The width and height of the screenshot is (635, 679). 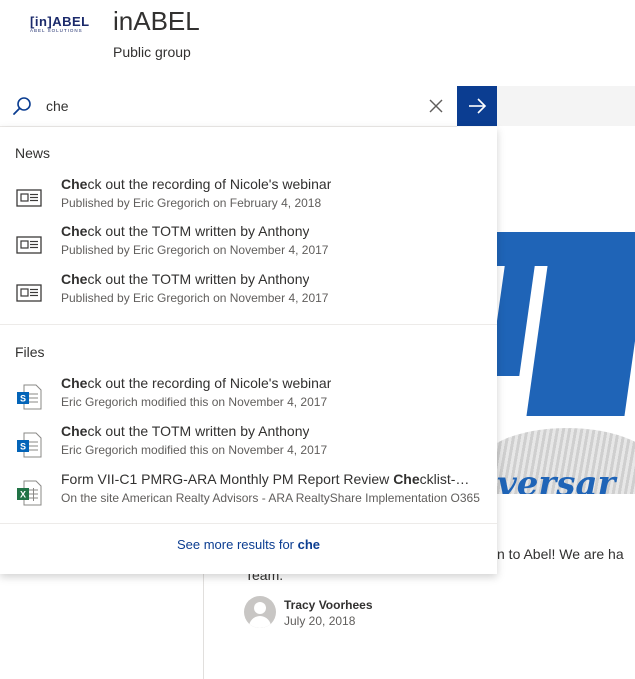 I want to click on author-name: Tracy Voorhees, so click(x=328, y=605).